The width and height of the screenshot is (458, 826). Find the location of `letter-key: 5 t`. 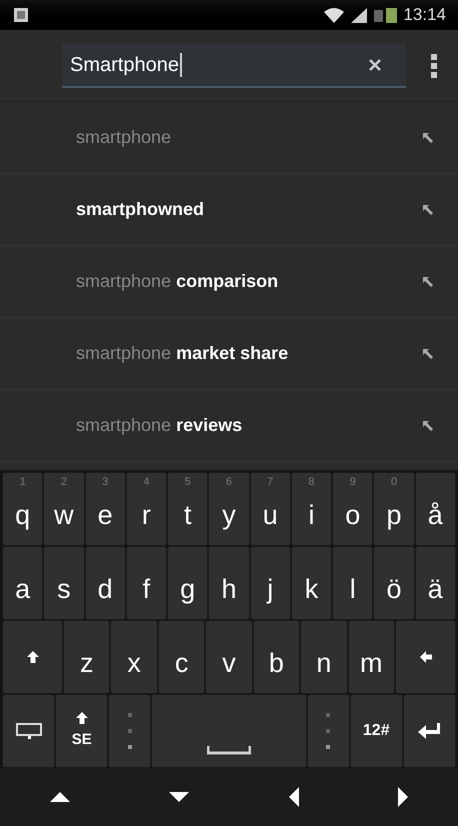

letter-key: 5 t is located at coordinates (187, 509).